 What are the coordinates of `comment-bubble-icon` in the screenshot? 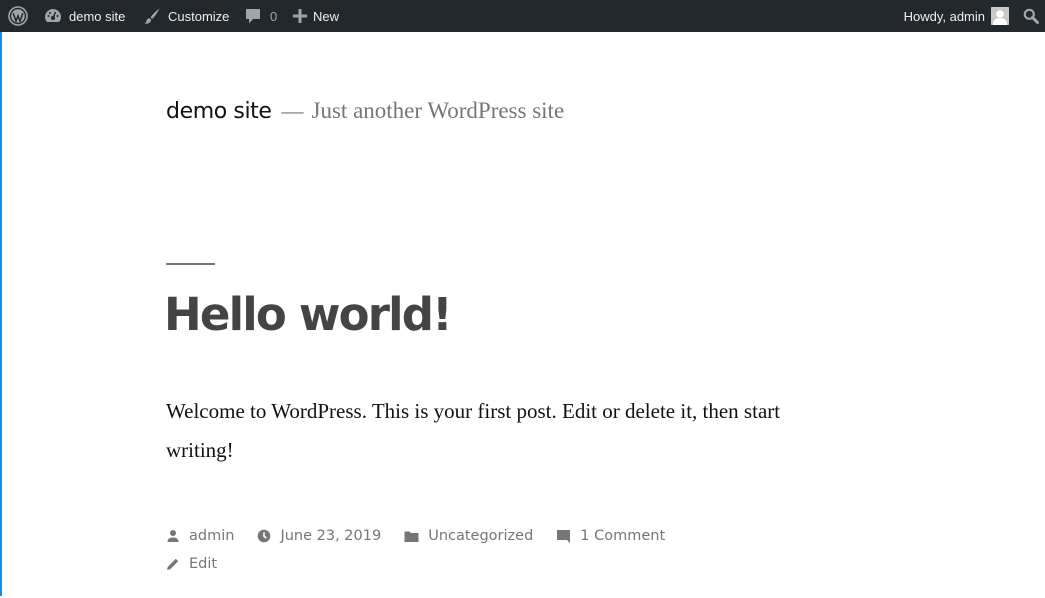 It's located at (253, 15).